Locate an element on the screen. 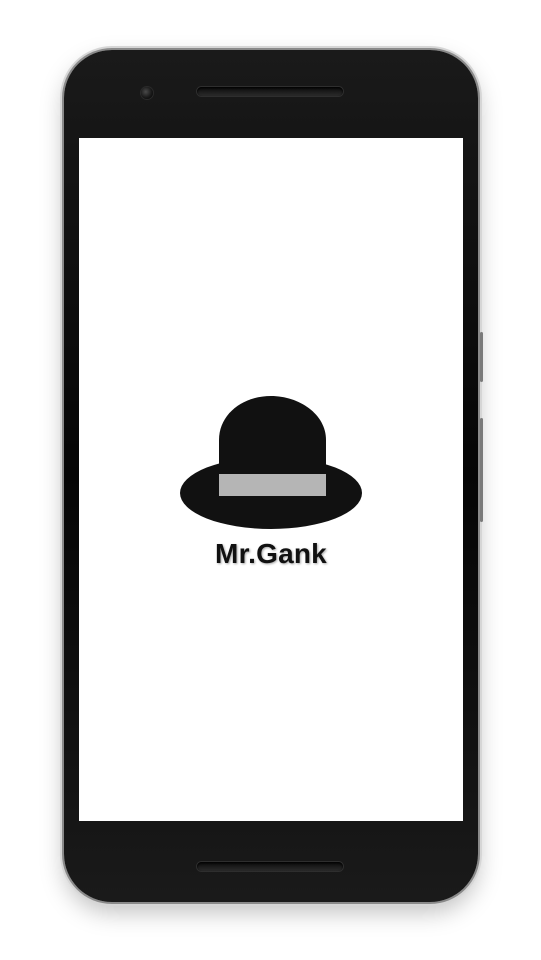 This screenshot has width=541, height=960. bottom-speaker is located at coordinates (270, 866).